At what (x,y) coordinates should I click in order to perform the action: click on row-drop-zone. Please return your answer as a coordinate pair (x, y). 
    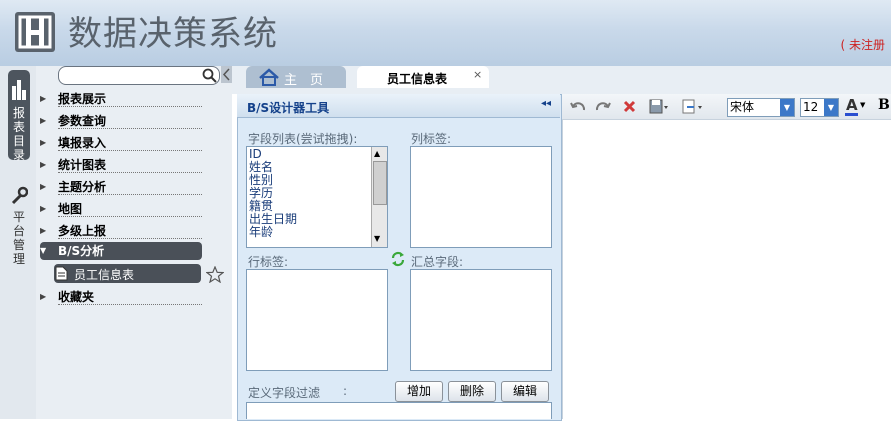
    Looking at the image, I should click on (317, 320).